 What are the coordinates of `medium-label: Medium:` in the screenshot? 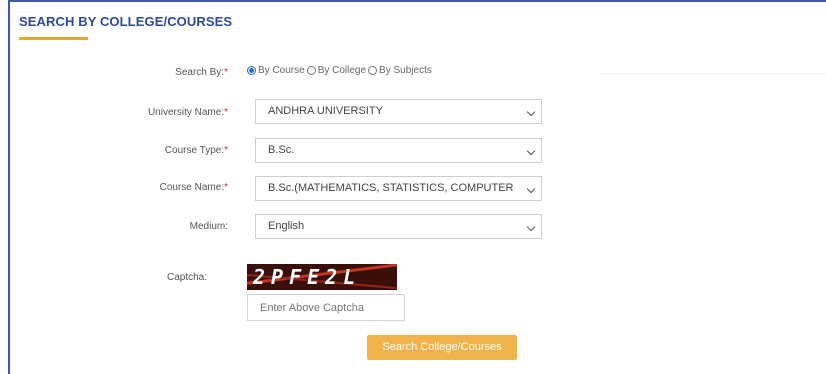 It's located at (208, 226).